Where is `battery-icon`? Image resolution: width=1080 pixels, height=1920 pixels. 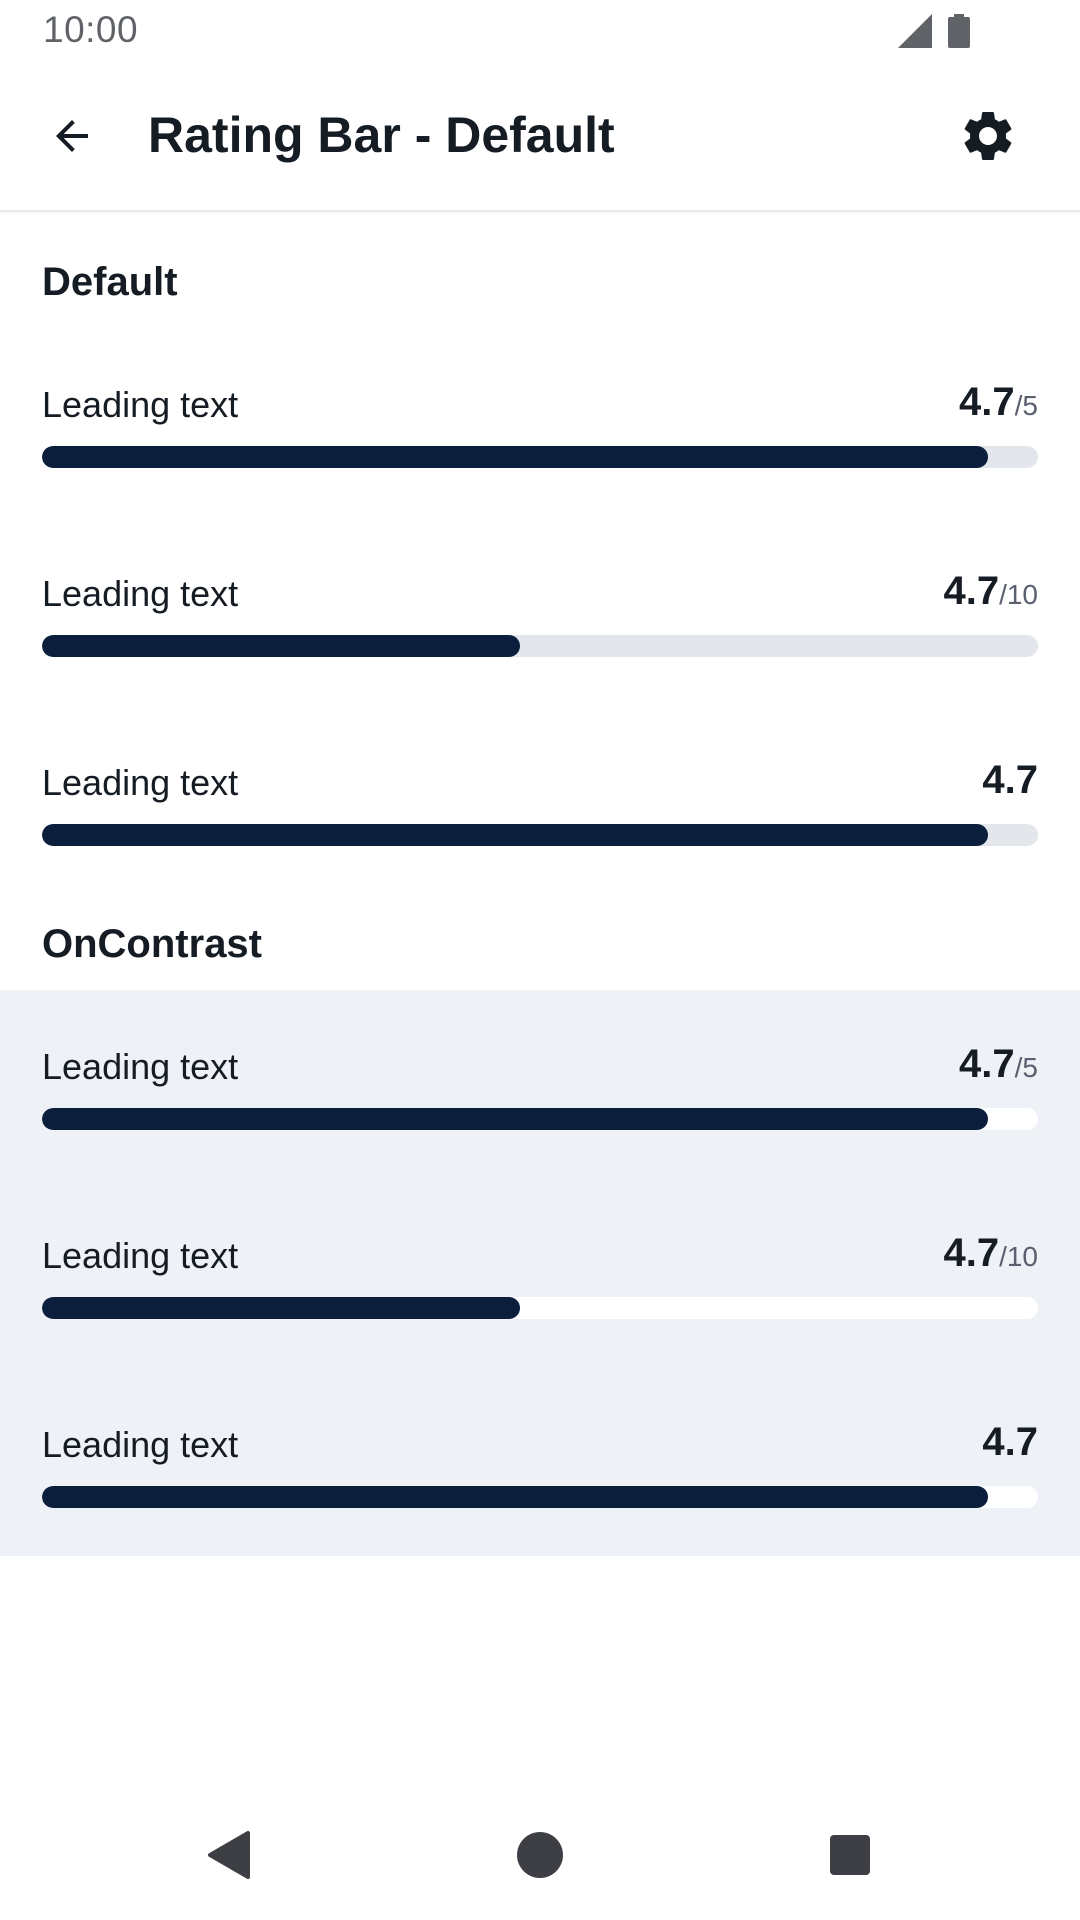 battery-icon is located at coordinates (959, 31).